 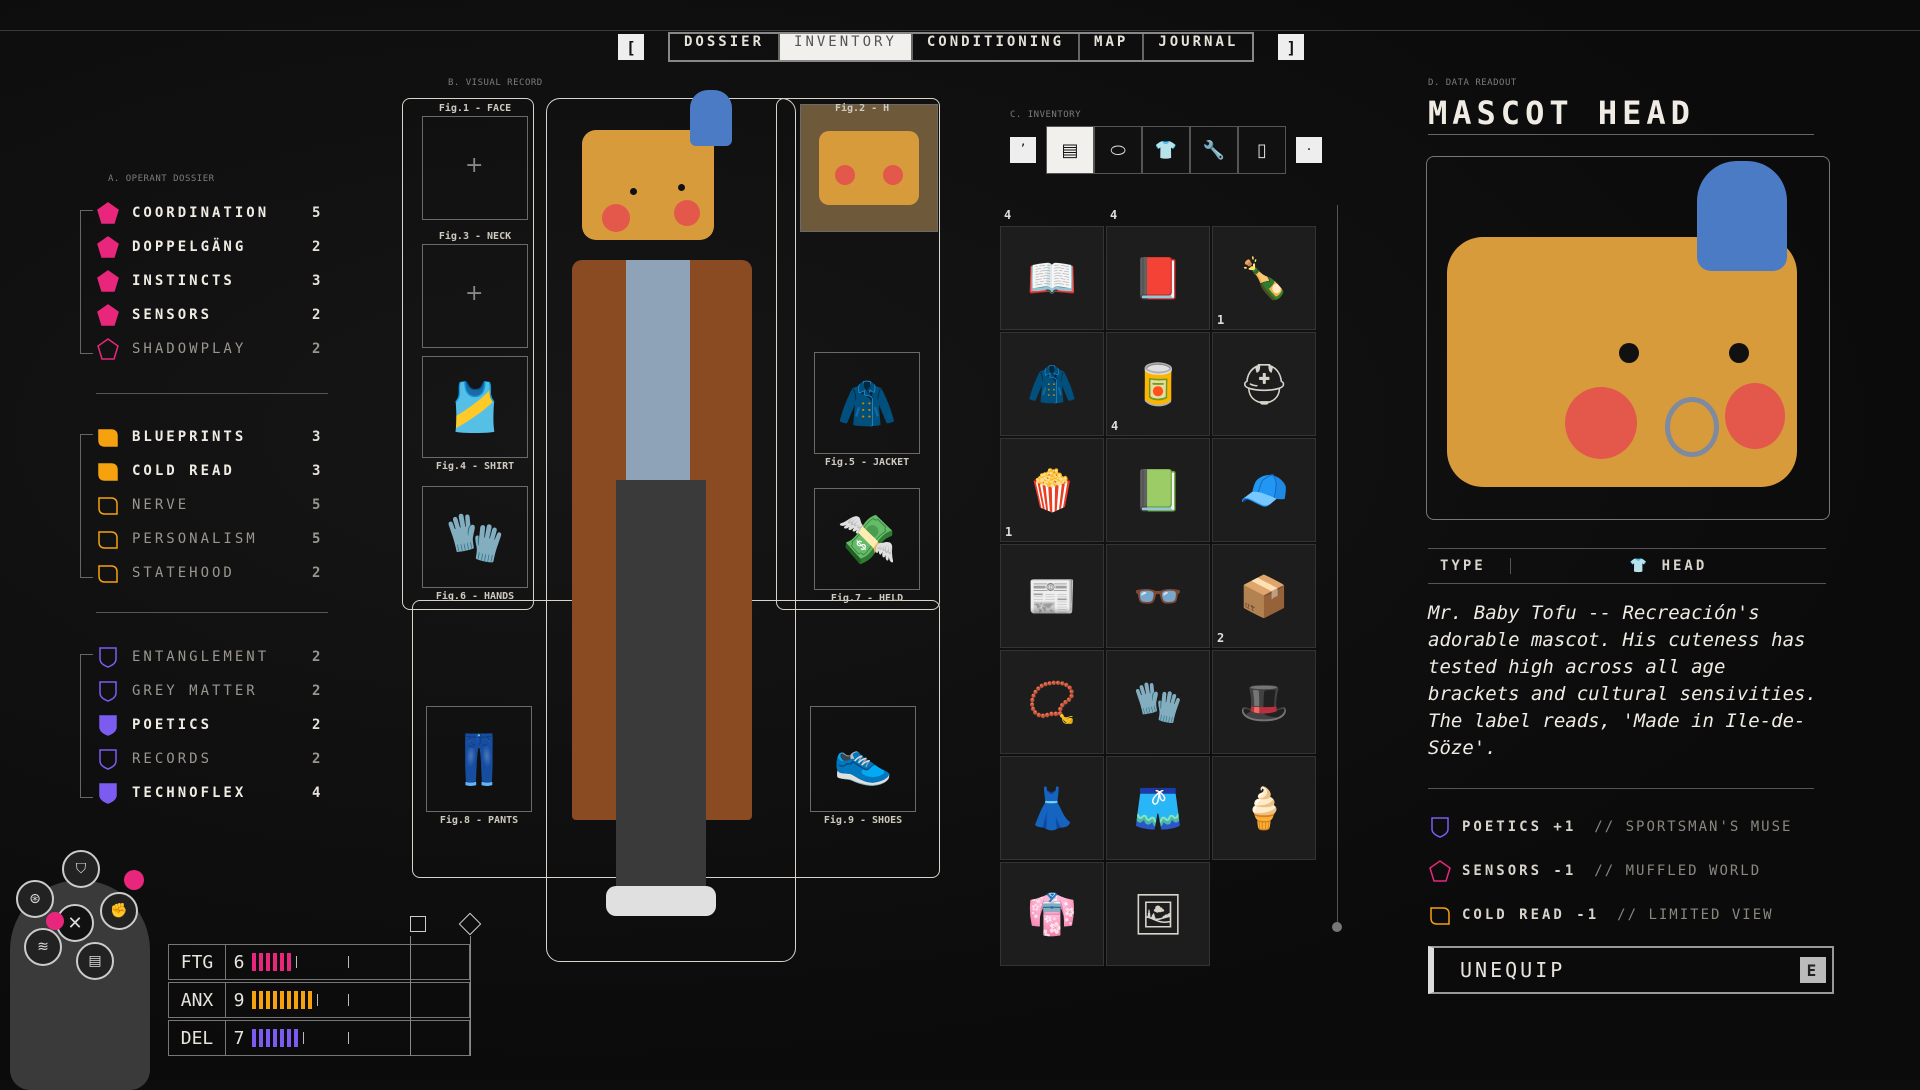 What do you see at coordinates (867, 546) in the screenshot?
I see `slot-held: 💸 Fig.7 - HELD` at bounding box center [867, 546].